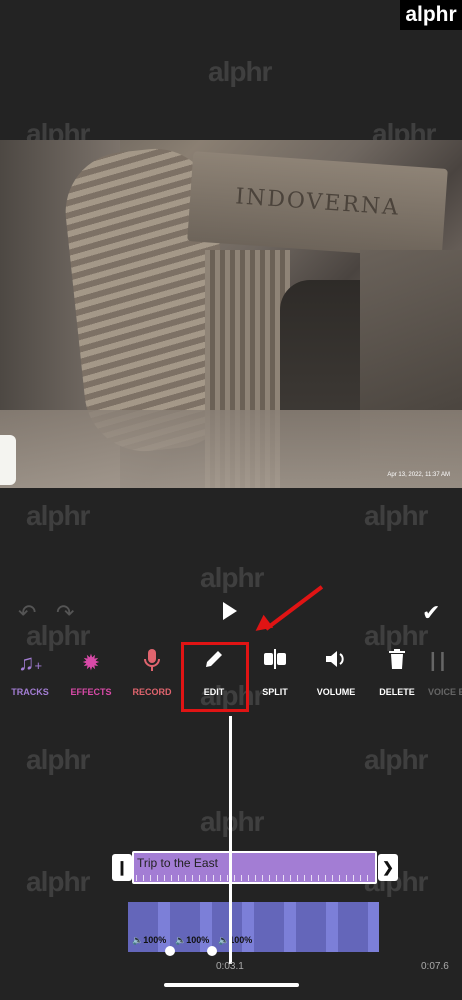 The width and height of the screenshot is (462, 1000). What do you see at coordinates (438, 662) in the screenshot?
I see `waveform-icon: ┃┃` at bounding box center [438, 662].